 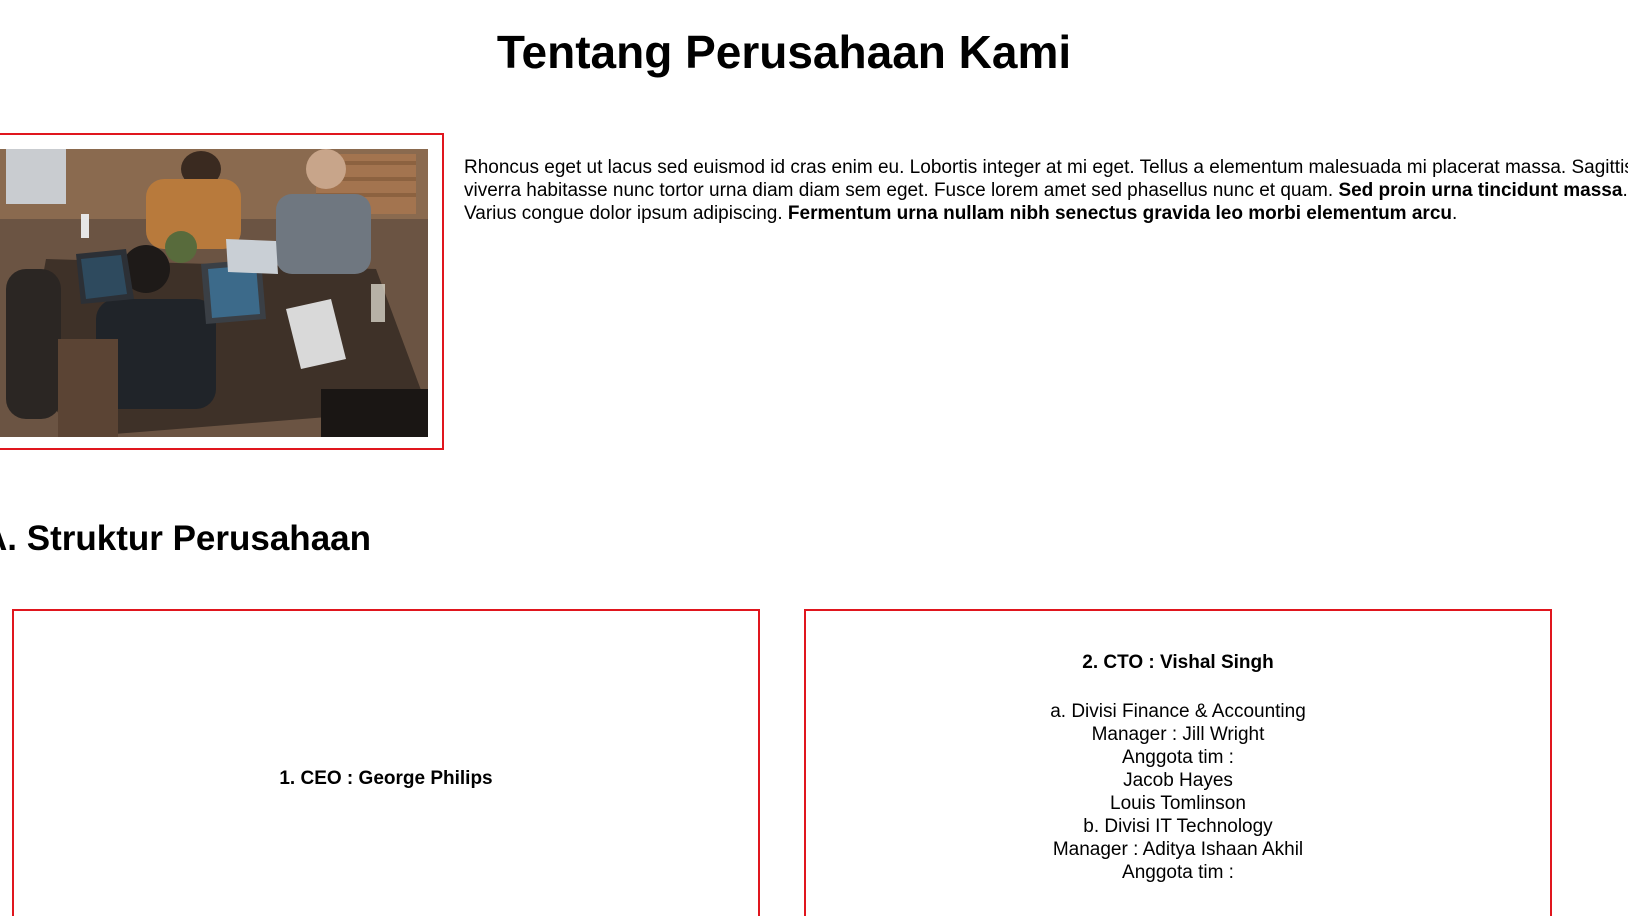 What do you see at coordinates (1178, 826) in the screenshot?
I see `division-it-label: b. Divisi IT Technology` at bounding box center [1178, 826].